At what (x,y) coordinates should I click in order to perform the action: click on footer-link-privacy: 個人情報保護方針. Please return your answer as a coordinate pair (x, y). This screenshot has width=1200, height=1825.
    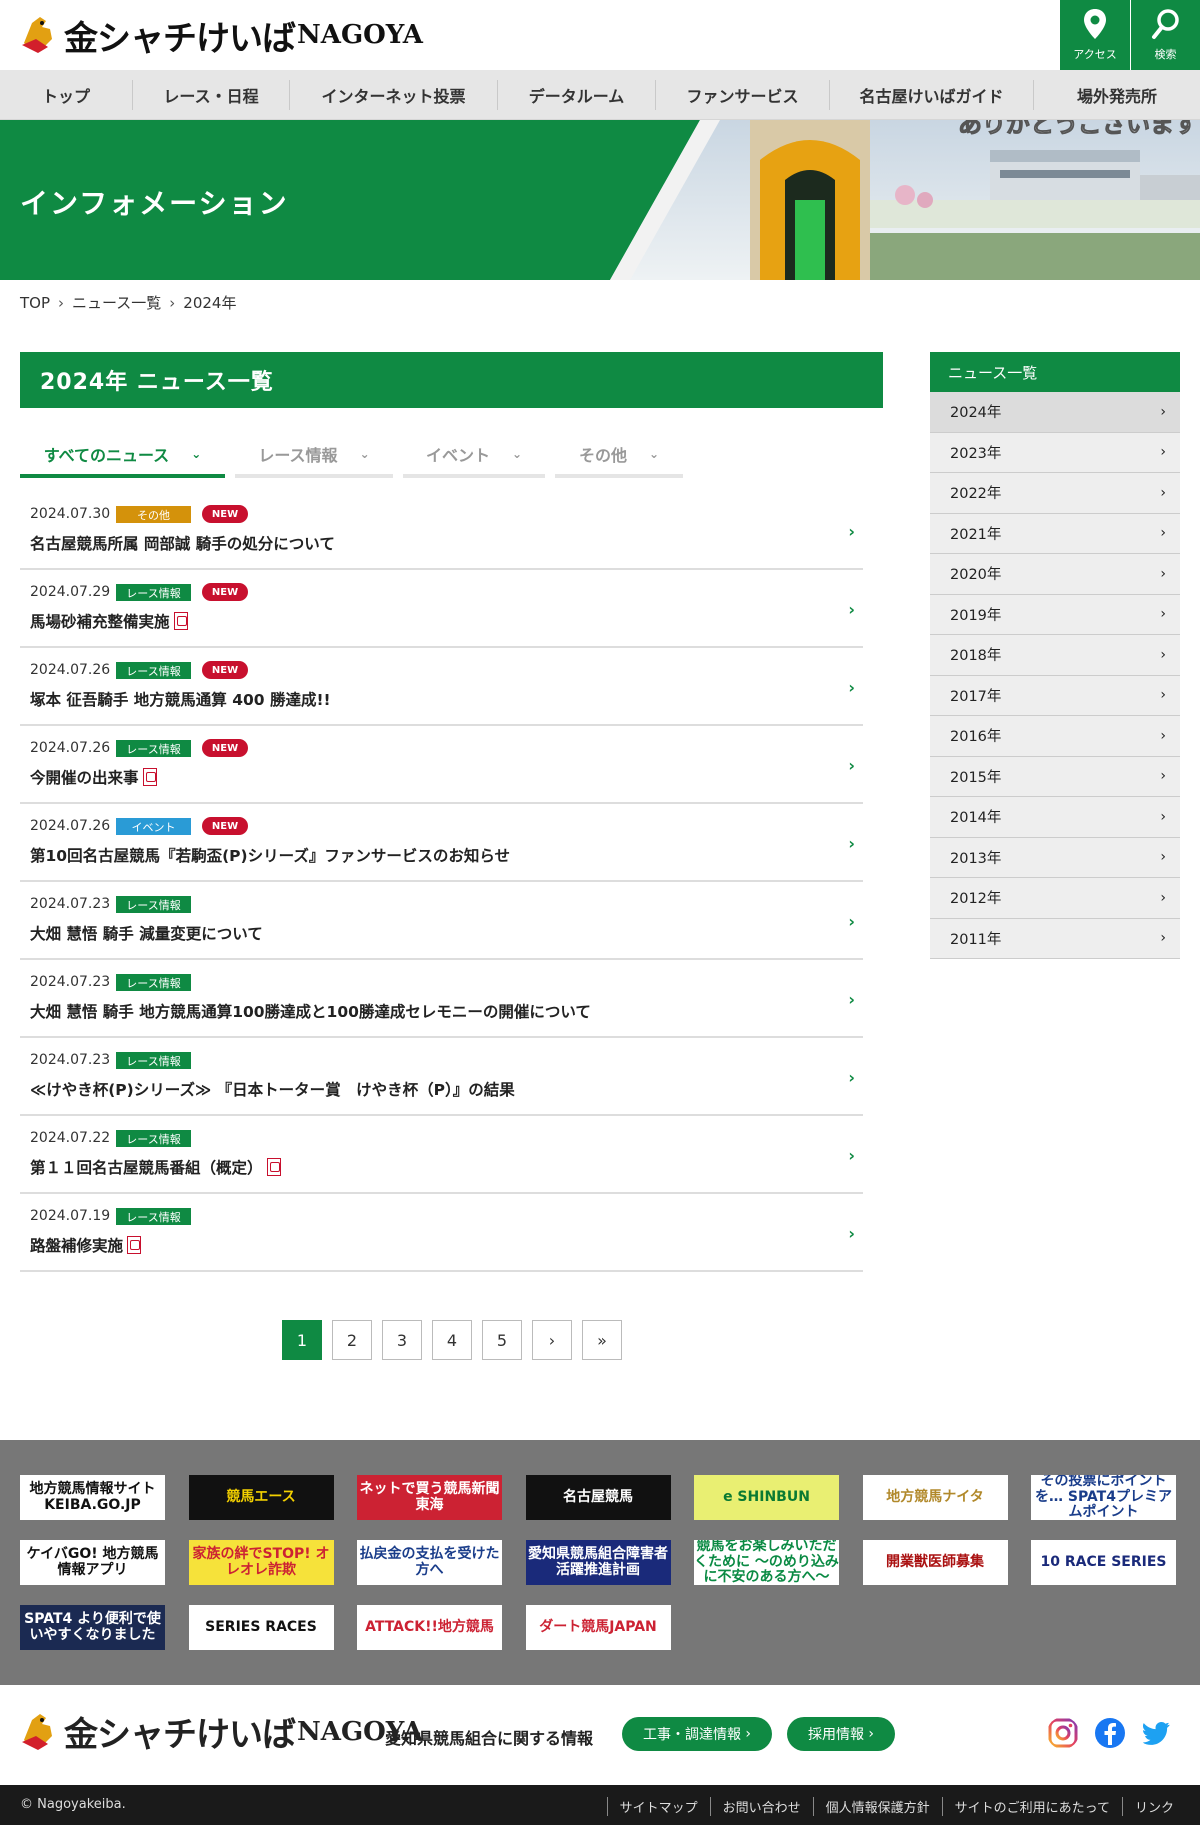
    Looking at the image, I should click on (877, 1806).